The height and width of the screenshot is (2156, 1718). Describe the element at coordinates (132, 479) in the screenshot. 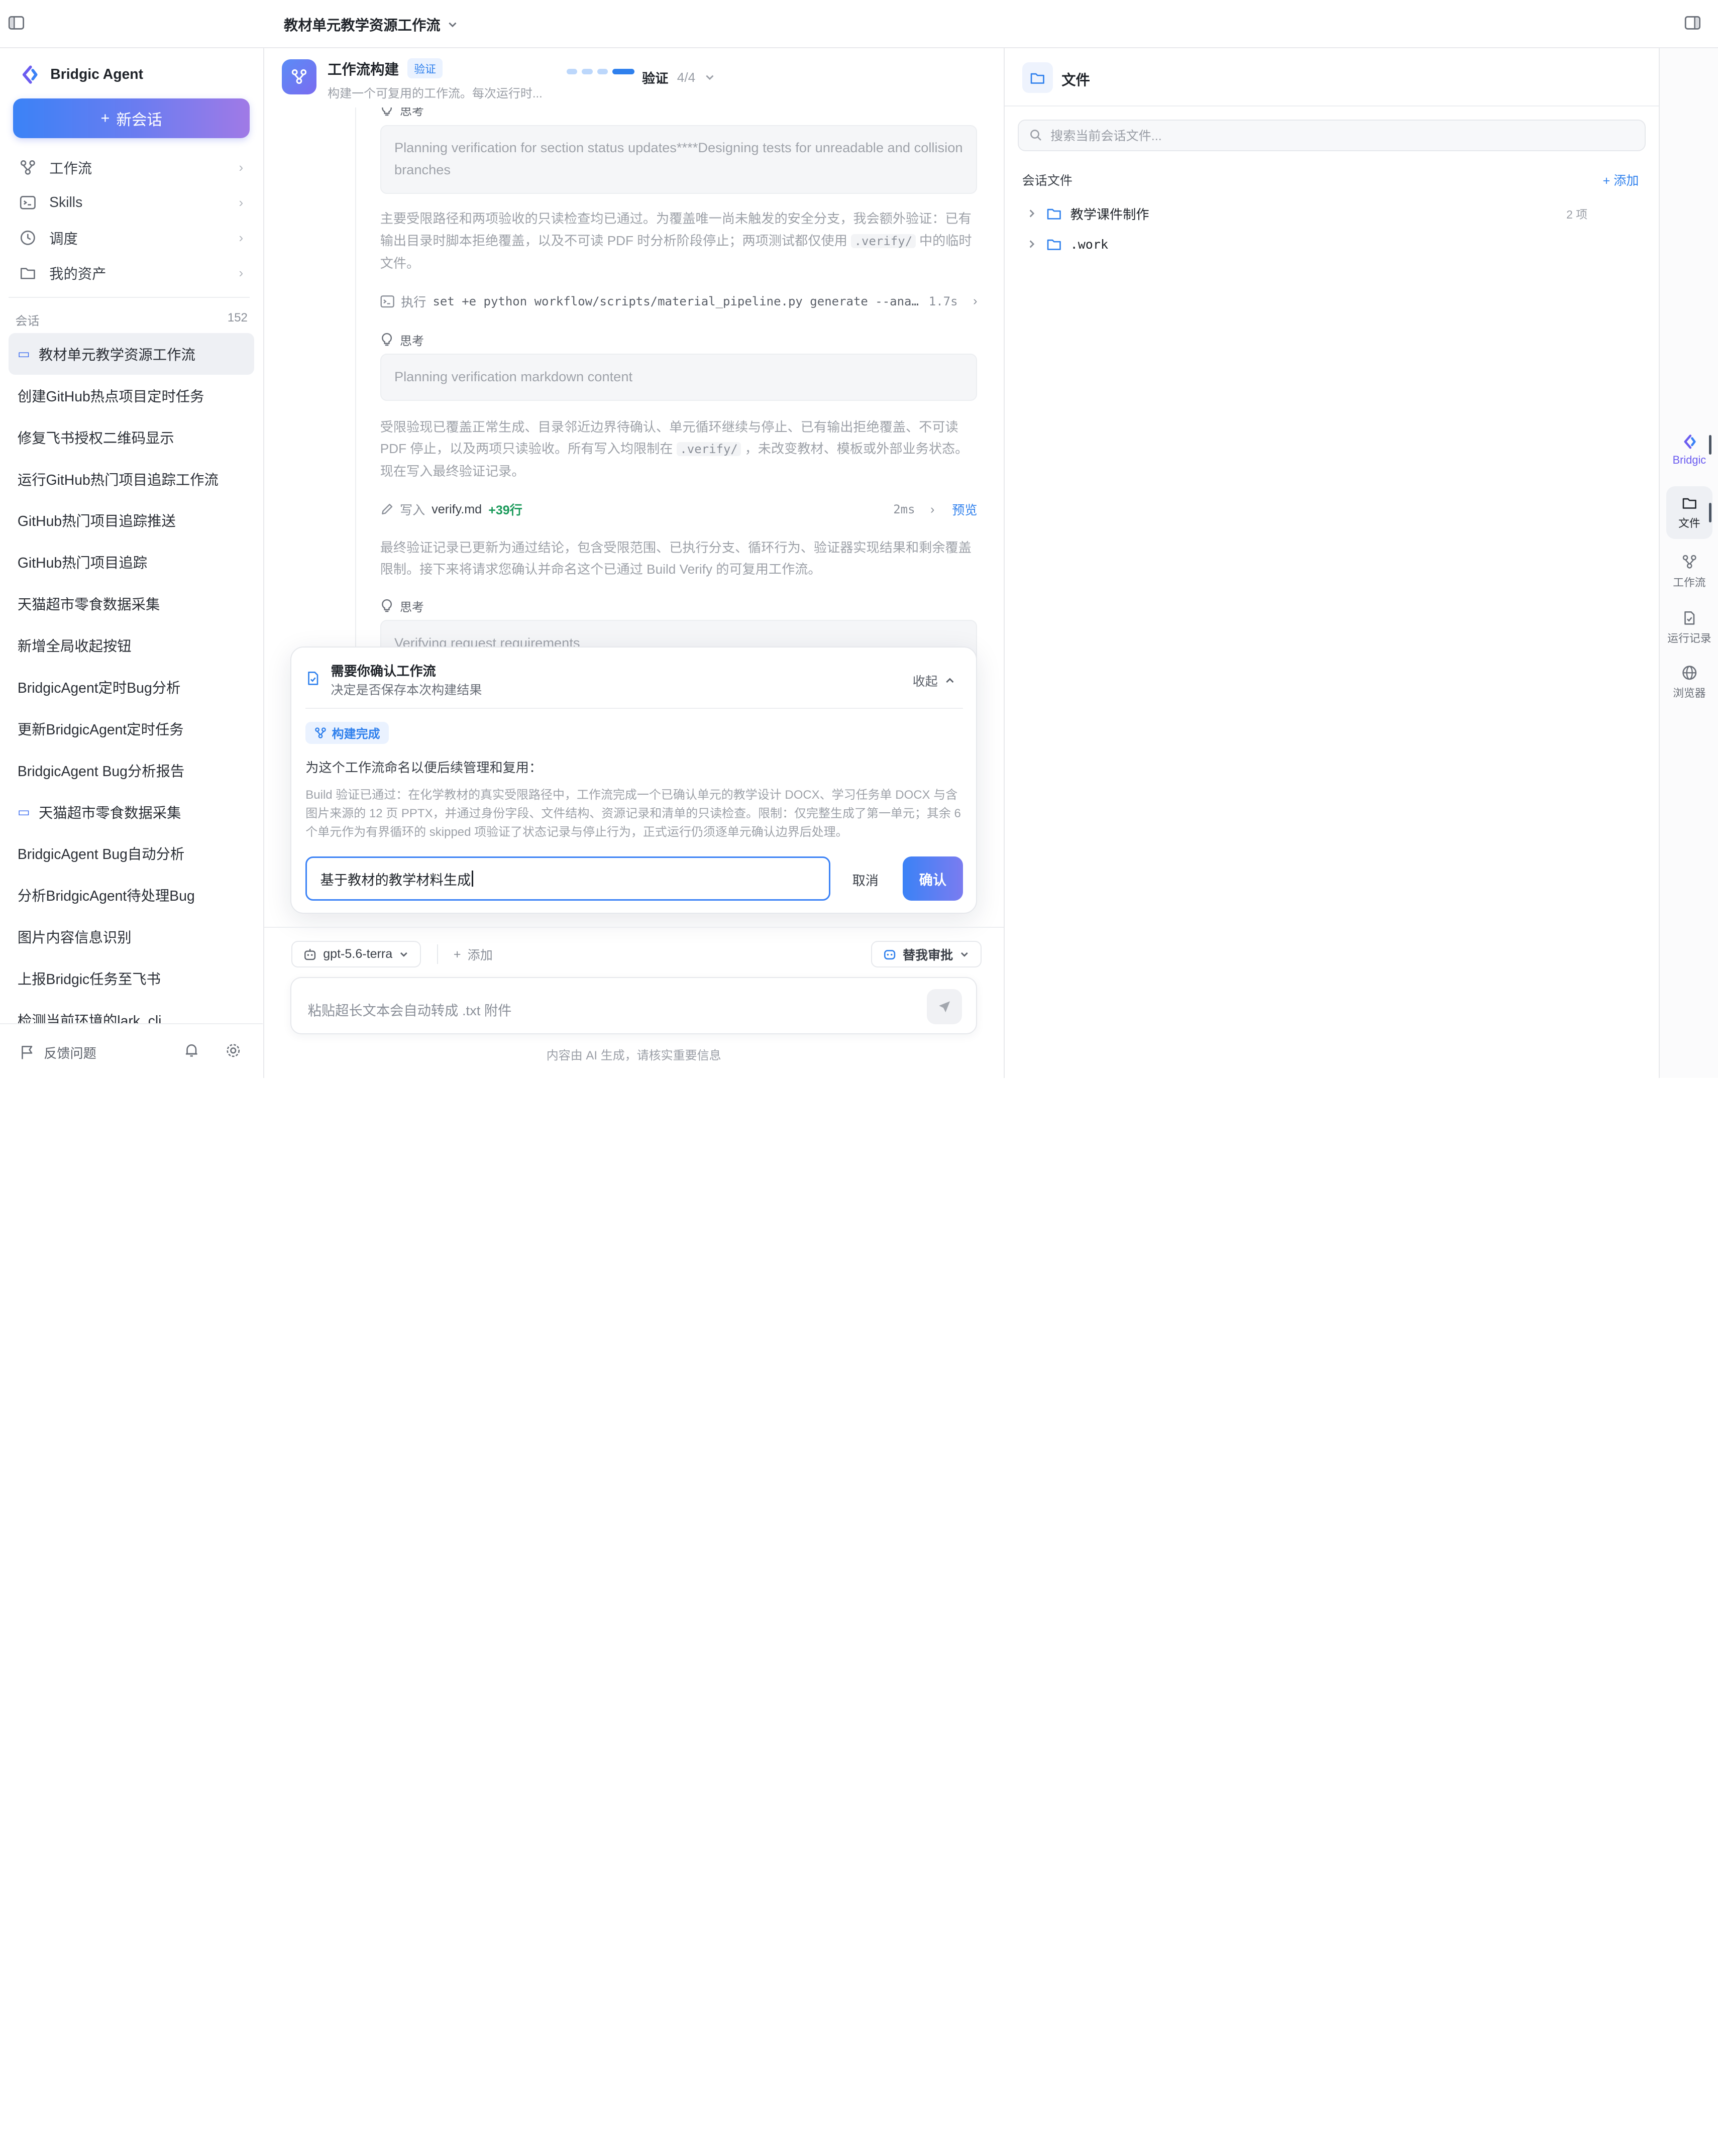

I see `list-item: 运行GitHub热门项目追踪工作流` at that location.